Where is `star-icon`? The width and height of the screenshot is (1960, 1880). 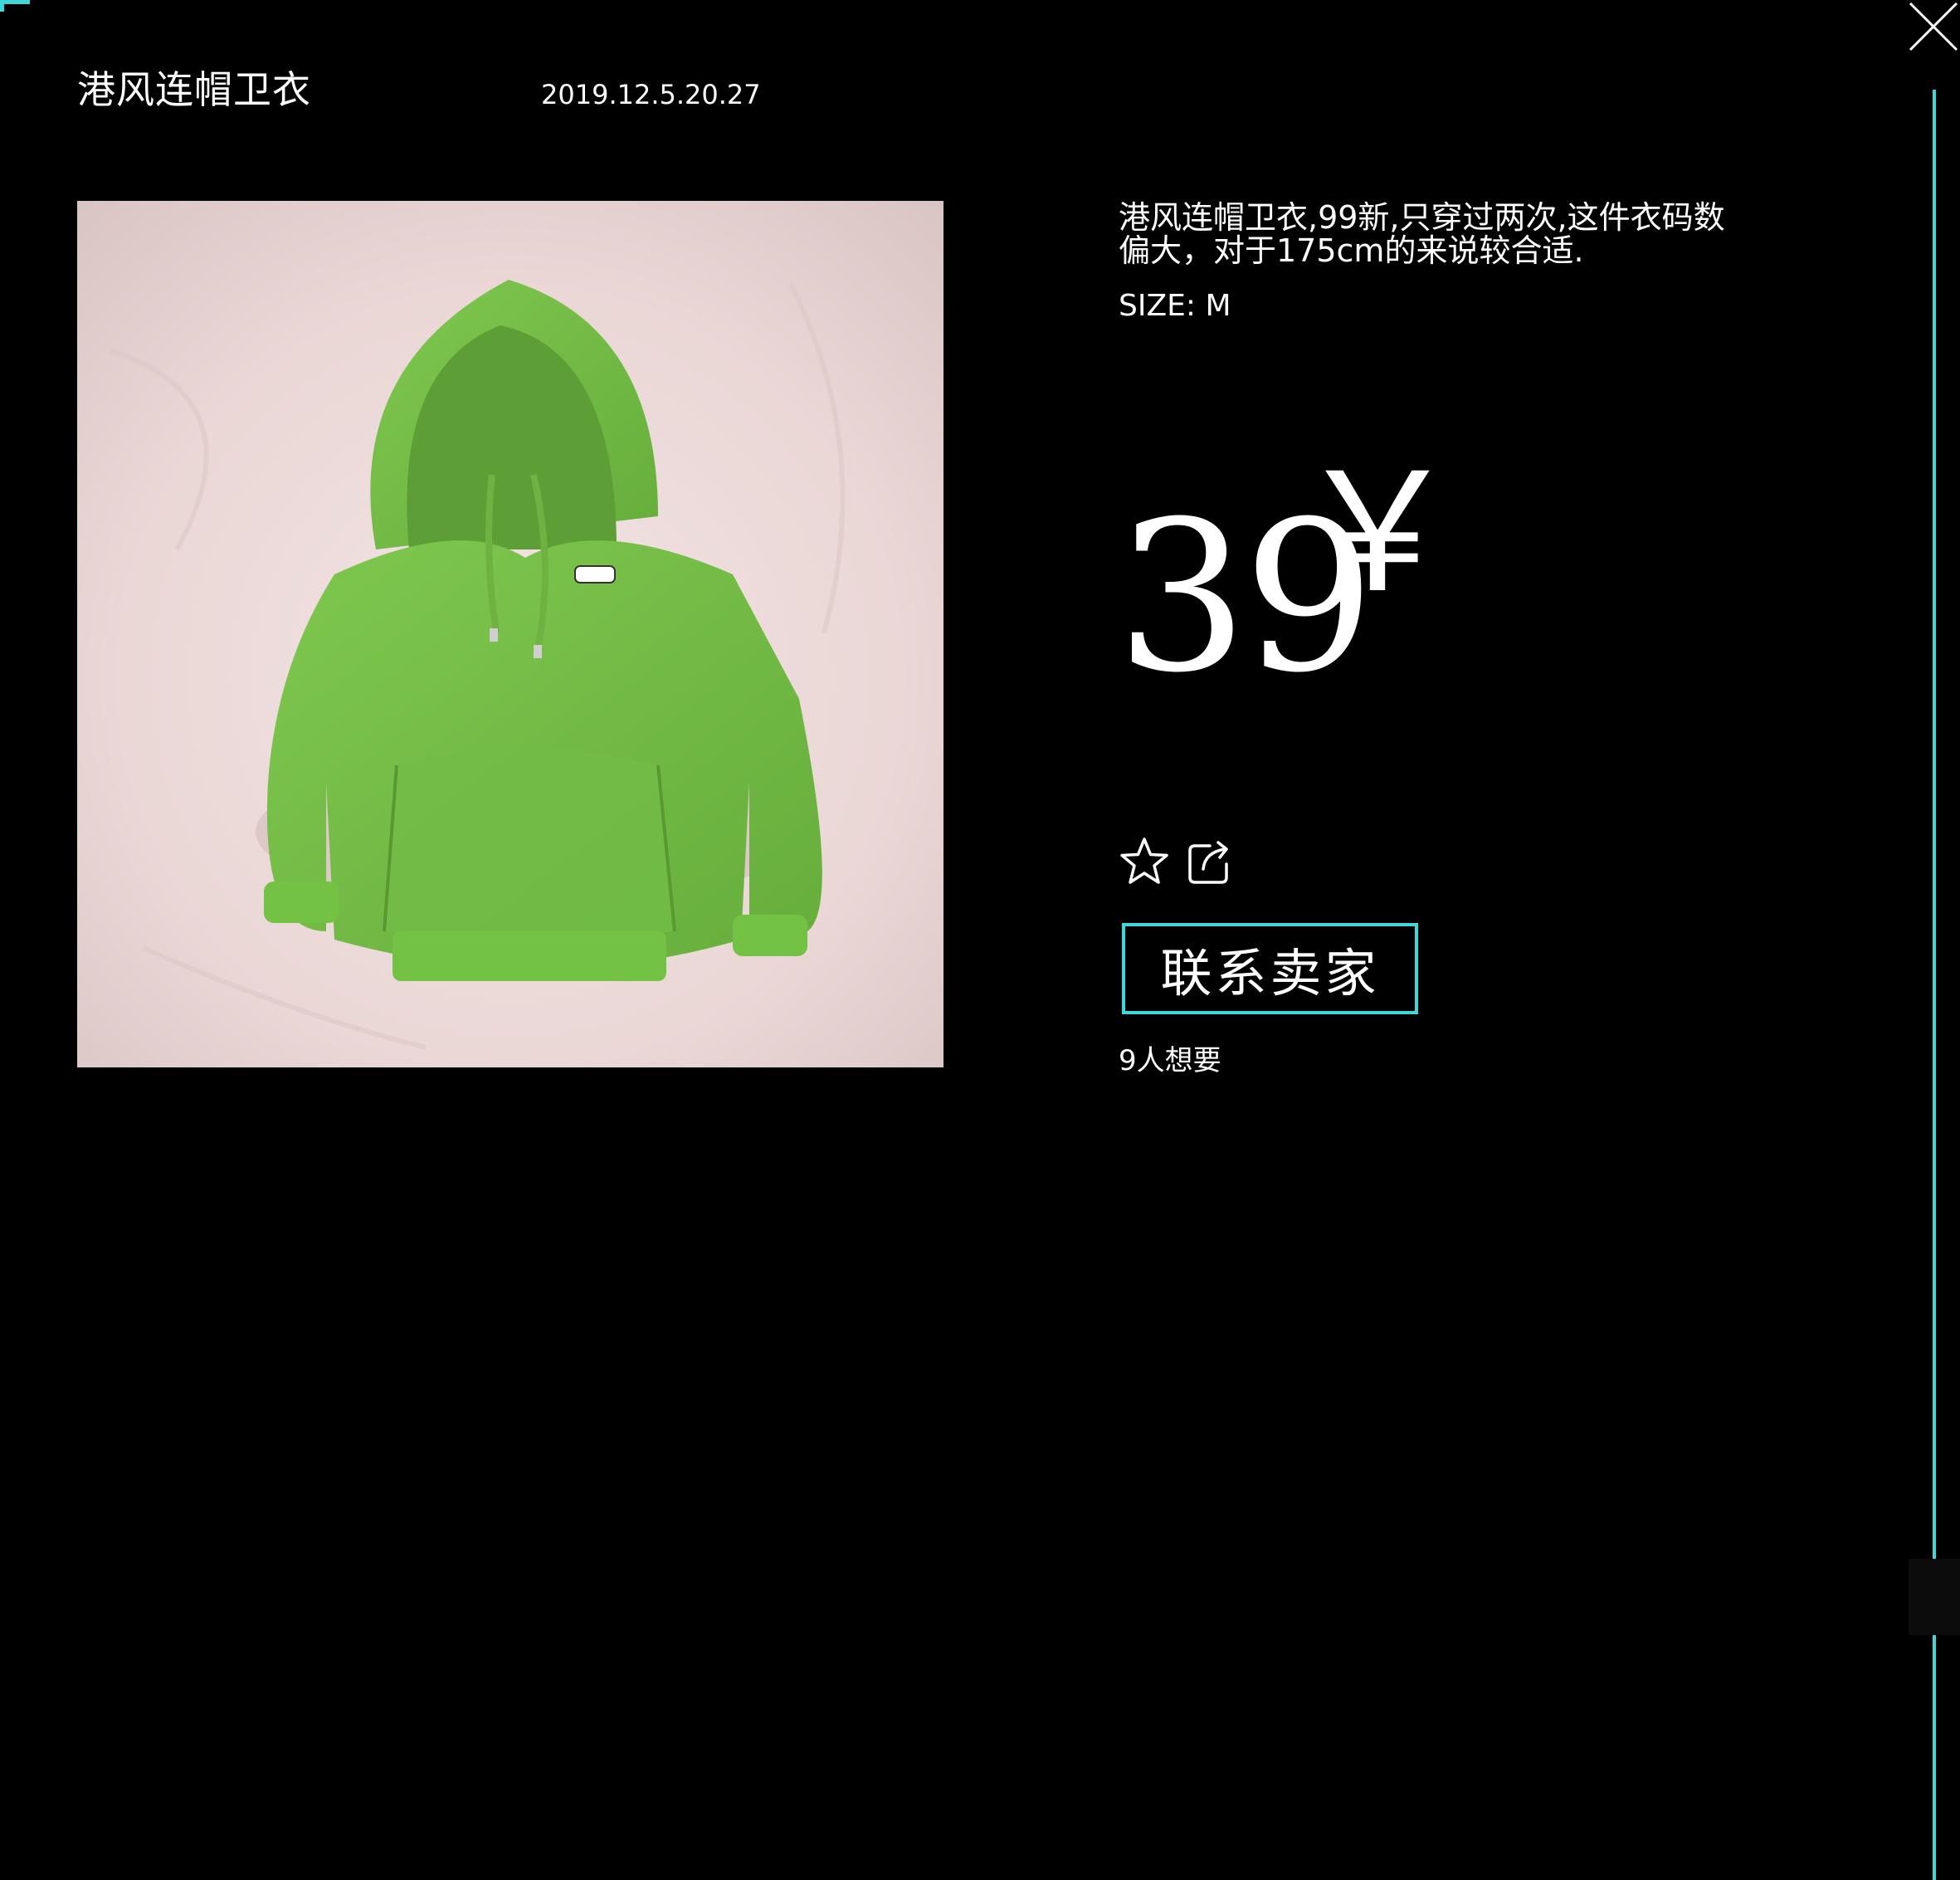 star-icon is located at coordinates (1144, 861).